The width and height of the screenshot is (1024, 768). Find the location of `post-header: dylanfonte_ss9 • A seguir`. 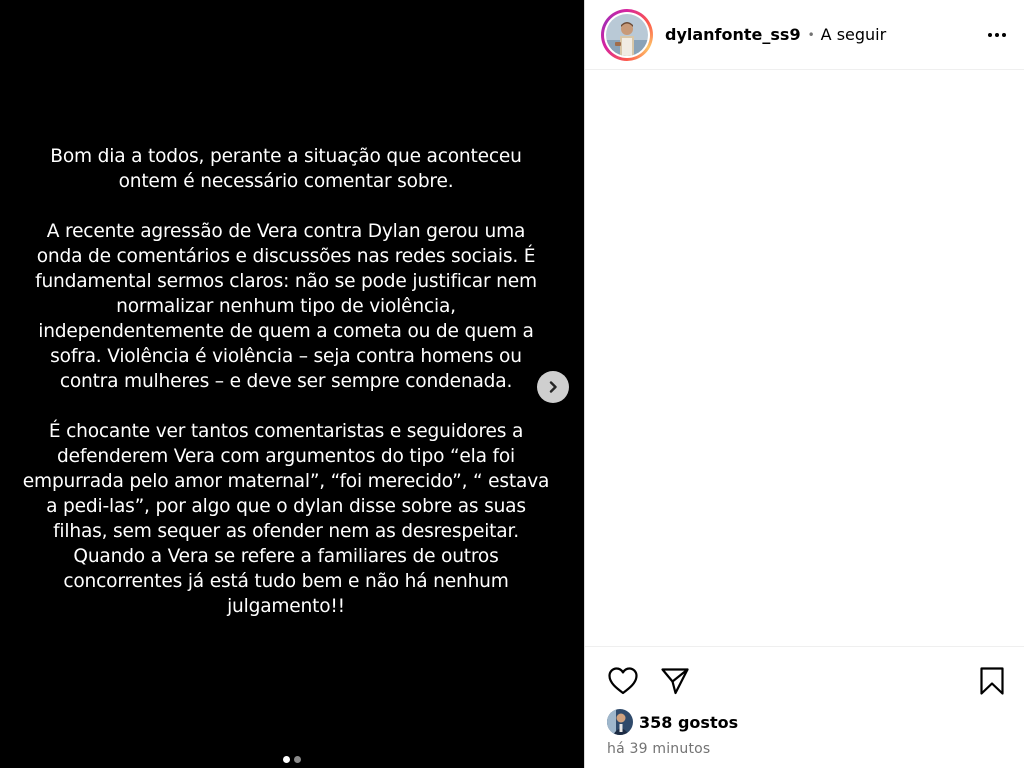

post-header: dylanfonte_ss9 • A seguir is located at coordinates (804, 35).